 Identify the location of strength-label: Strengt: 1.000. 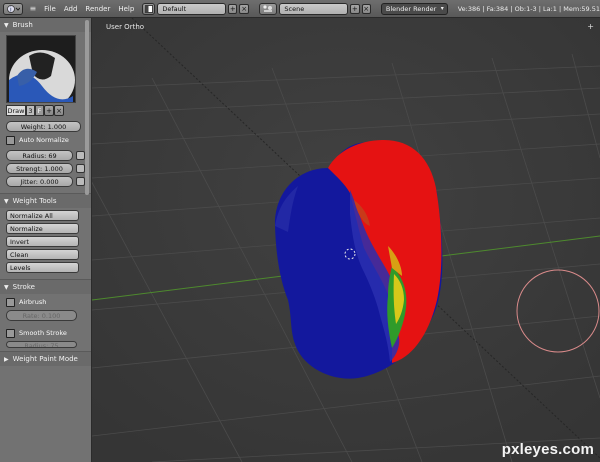
(39, 168).